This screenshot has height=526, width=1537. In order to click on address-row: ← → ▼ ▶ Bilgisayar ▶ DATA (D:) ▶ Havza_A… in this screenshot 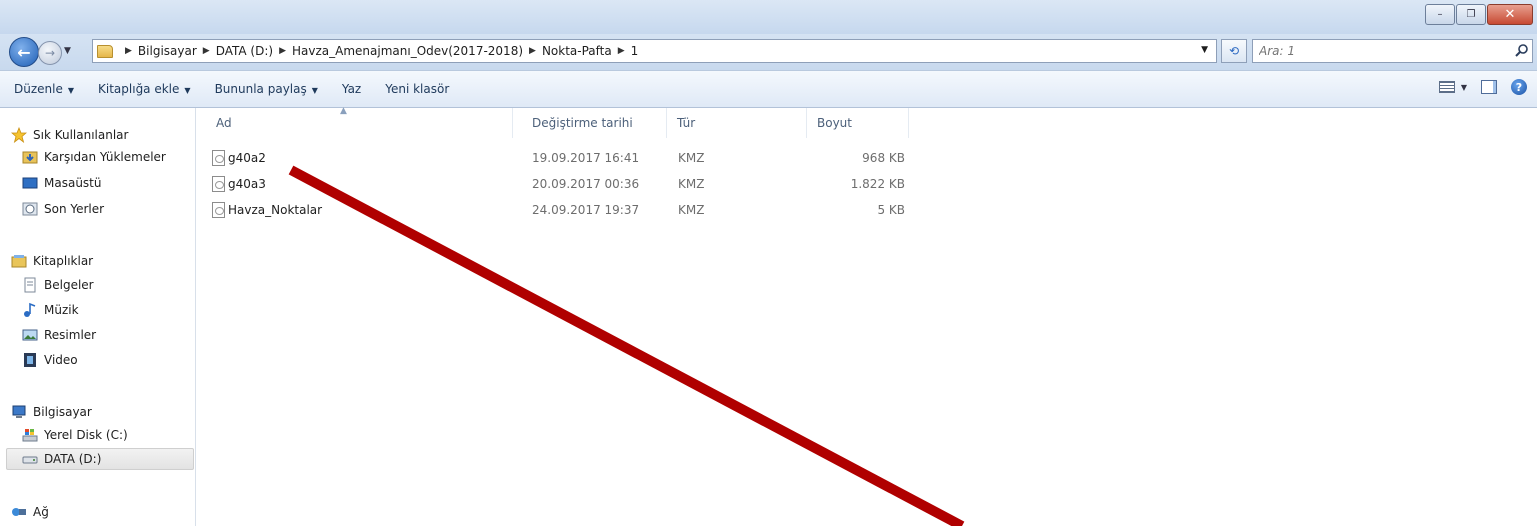, I will do `click(768, 52)`.